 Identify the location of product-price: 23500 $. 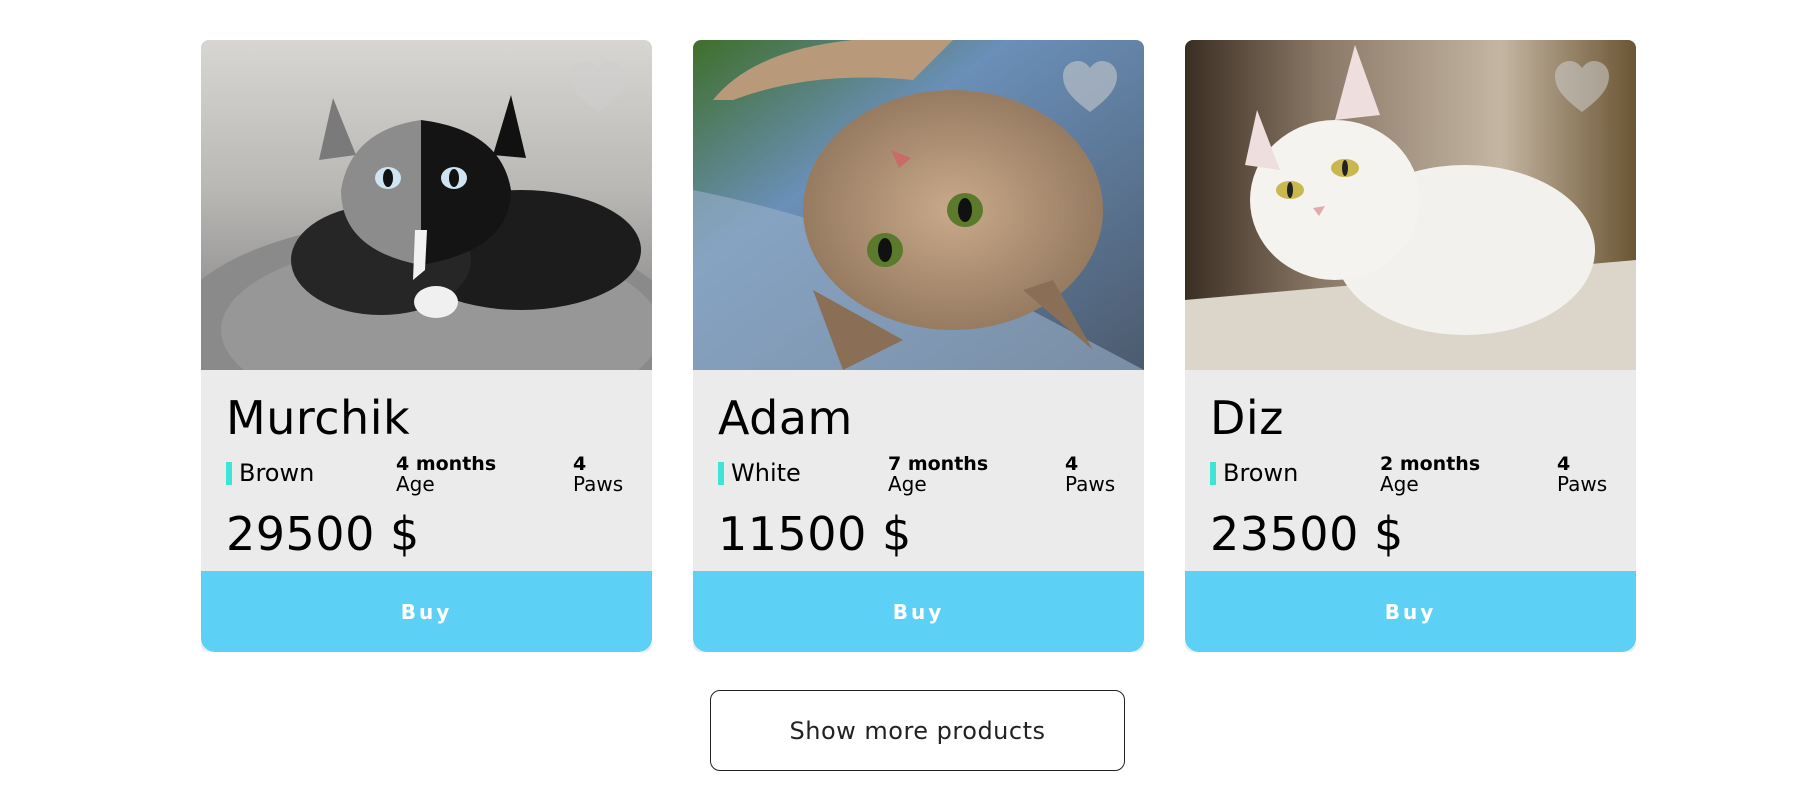
(1307, 534).